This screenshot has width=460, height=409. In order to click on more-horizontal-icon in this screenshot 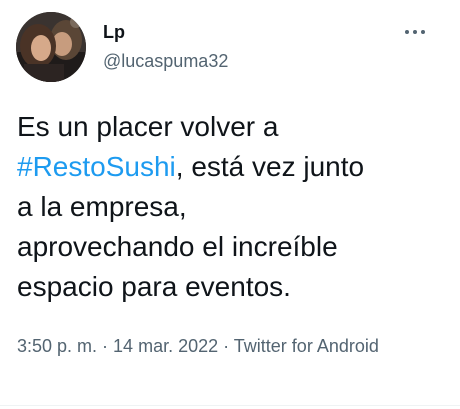, I will do `click(407, 32)`.